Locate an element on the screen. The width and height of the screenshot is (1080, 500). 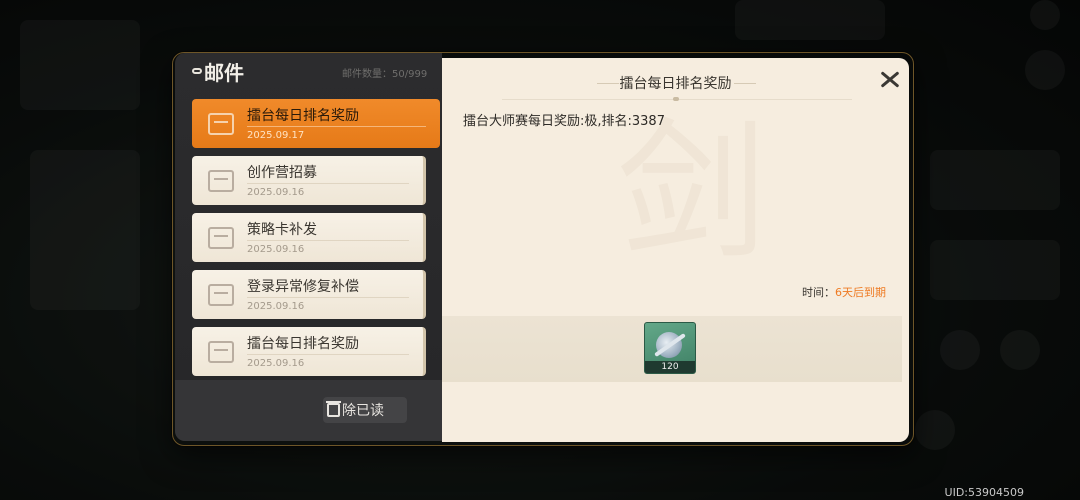
reward-quantity: 120 is located at coordinates (670, 367).